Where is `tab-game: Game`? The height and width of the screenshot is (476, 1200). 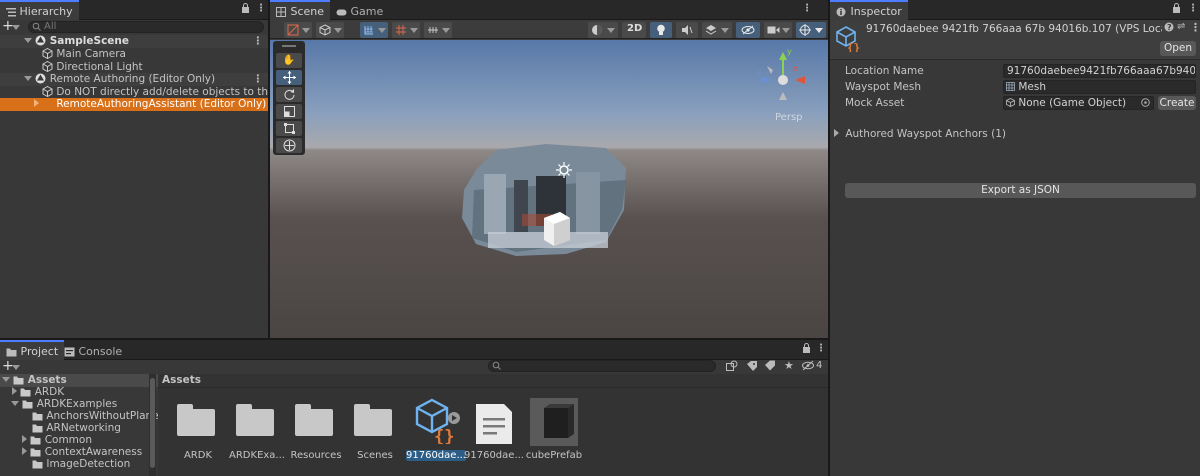
tab-game: Game is located at coordinates (359, 10).